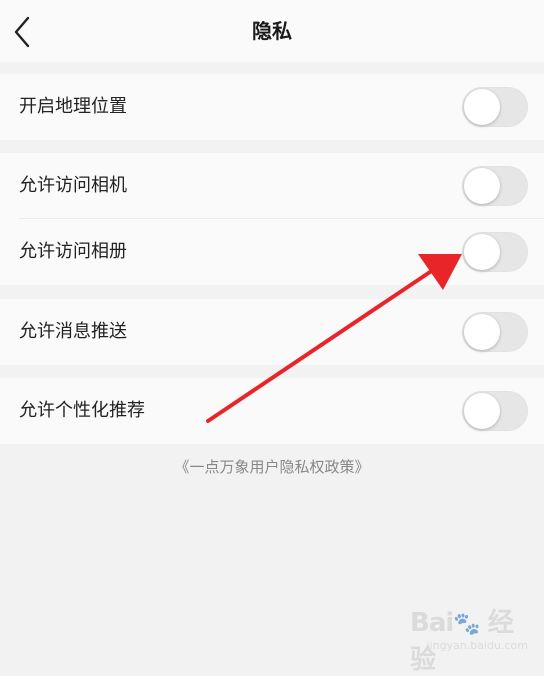  I want to click on setting-label-personalization: 允许个性化推荐, so click(82, 410).